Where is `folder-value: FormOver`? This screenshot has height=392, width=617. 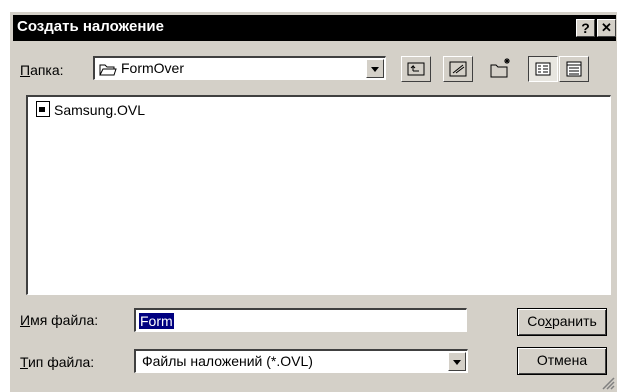 folder-value: FormOver is located at coordinates (152, 68).